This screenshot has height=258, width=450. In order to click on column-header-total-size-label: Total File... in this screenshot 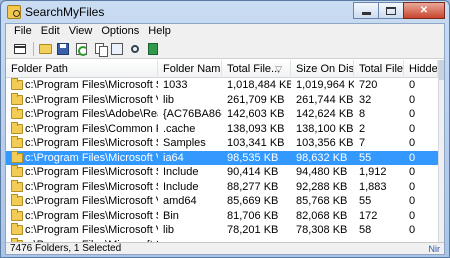, I will do `click(254, 69)`.